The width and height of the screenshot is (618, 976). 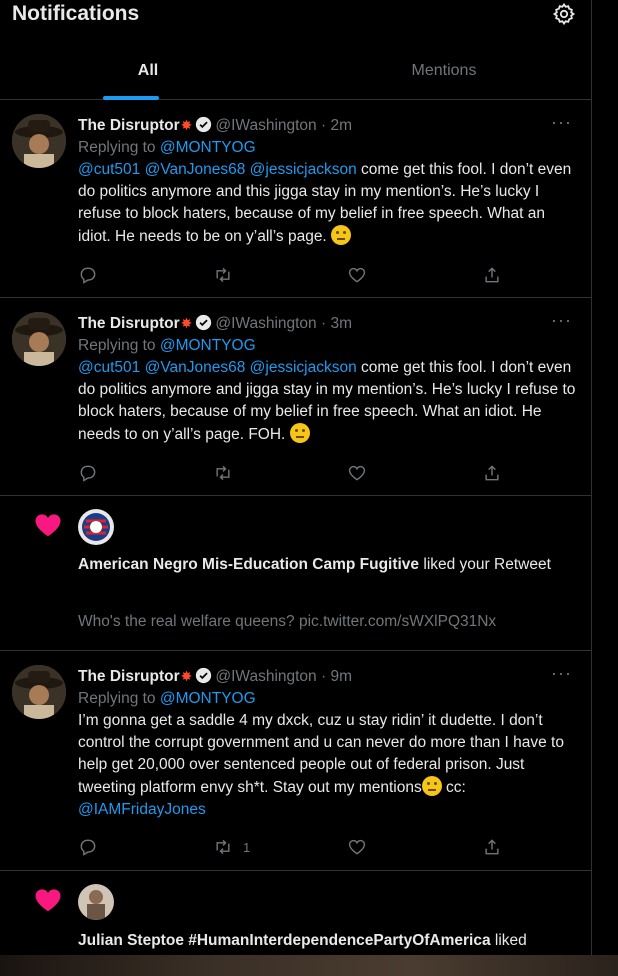 I want to click on tweet-time: 2m, so click(x=341, y=125).